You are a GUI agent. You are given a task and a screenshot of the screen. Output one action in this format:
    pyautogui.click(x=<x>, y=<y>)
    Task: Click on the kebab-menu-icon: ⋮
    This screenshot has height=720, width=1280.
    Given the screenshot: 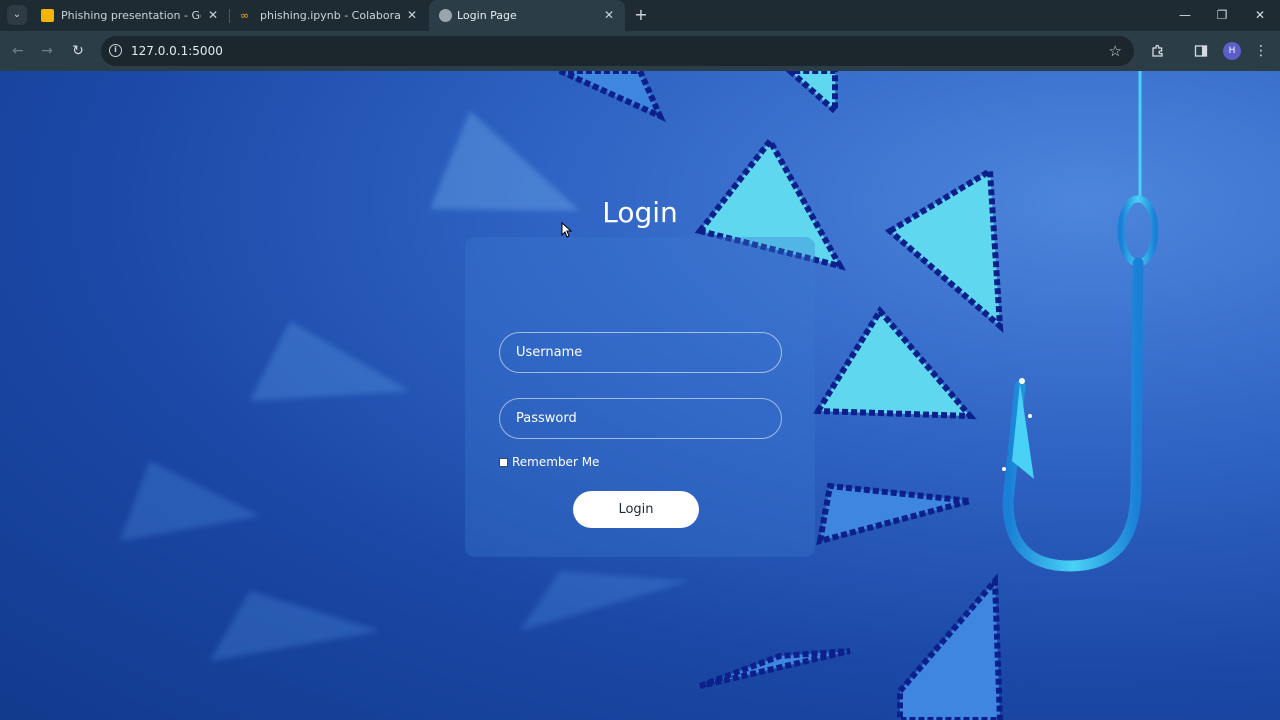 What is the action you would take?
    pyautogui.click(x=1261, y=51)
    